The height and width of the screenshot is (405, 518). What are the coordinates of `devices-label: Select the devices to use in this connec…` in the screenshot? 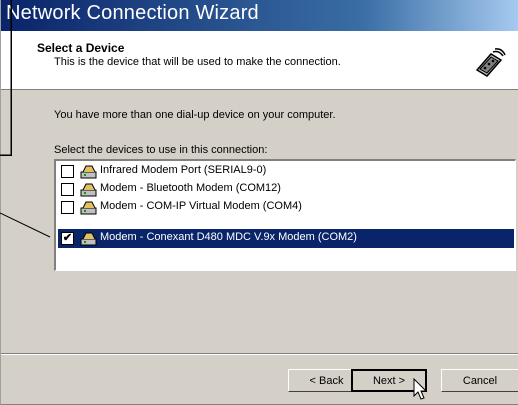 It's located at (161, 150).